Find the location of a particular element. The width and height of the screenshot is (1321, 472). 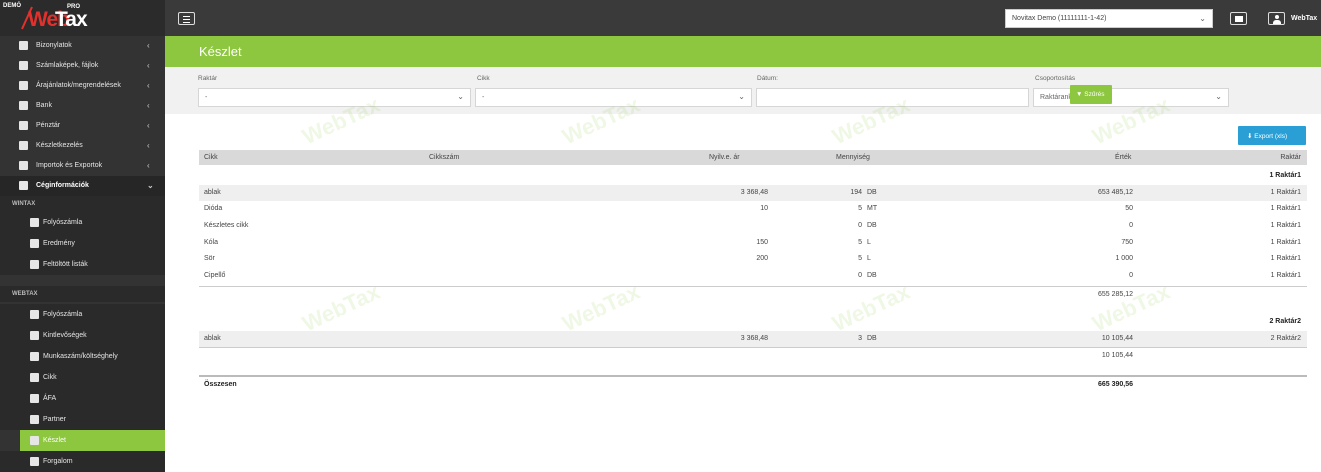

sidebar-item-label: Árajánlatok/megrendelések is located at coordinates (78, 85).